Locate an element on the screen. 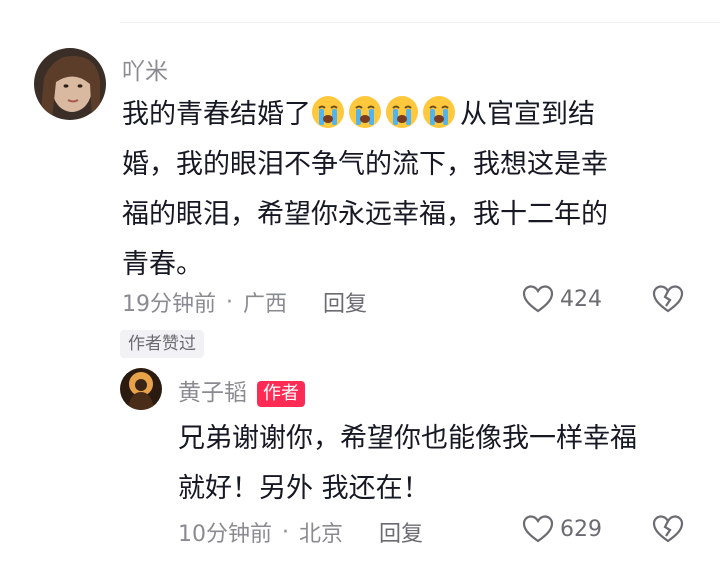 The image size is (720, 572). reply-author-username: 黄子韬 is located at coordinates (212, 393).